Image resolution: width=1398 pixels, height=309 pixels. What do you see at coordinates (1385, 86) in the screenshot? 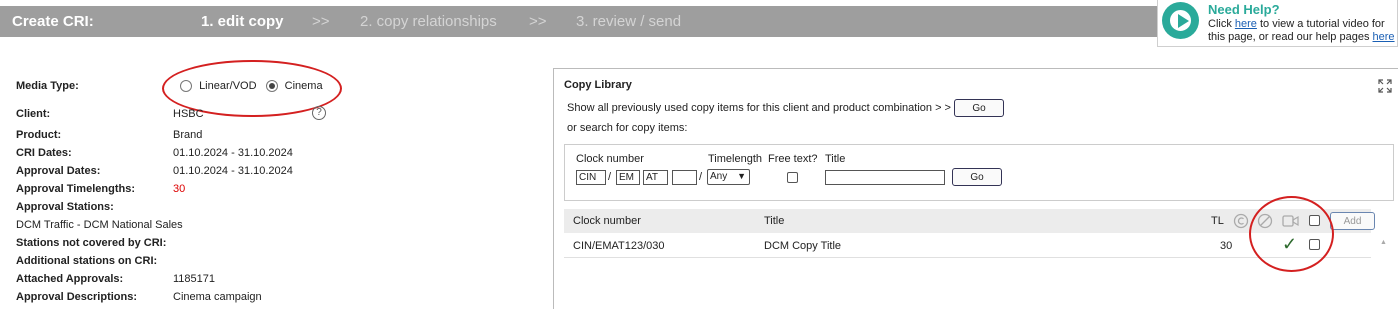
I see `expand-icon` at bounding box center [1385, 86].